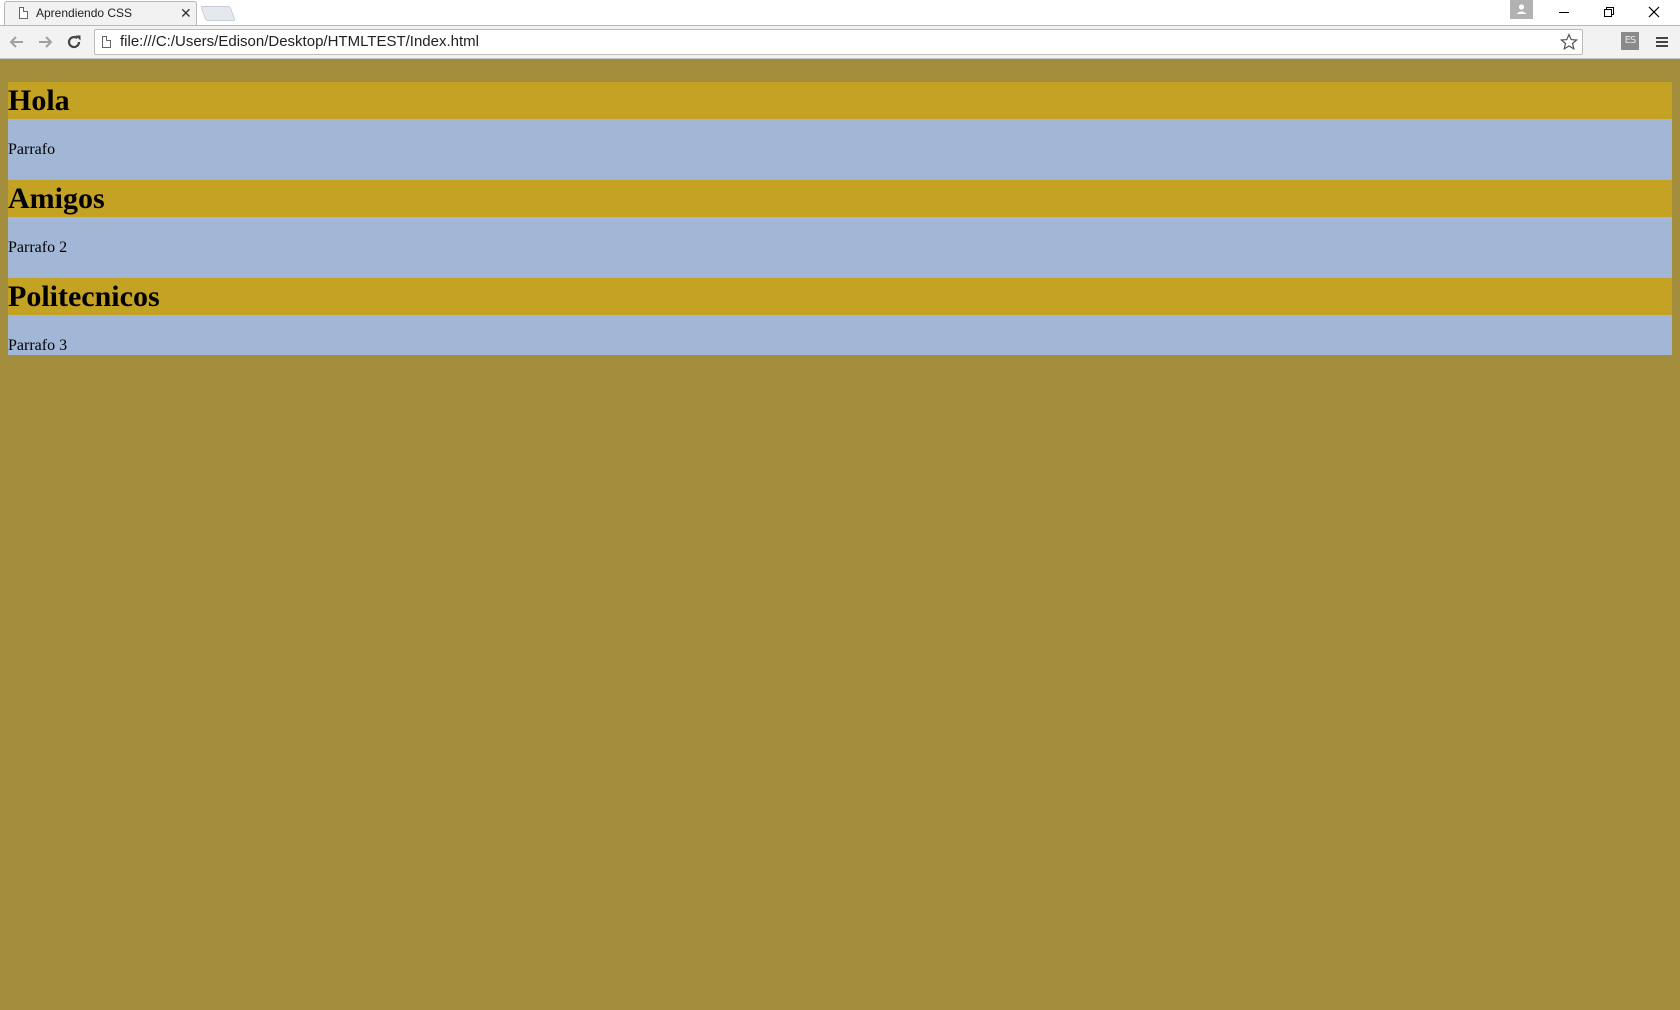  What do you see at coordinates (840, 335) in the screenshot?
I see `paragraph-block: Parrafo 3` at bounding box center [840, 335].